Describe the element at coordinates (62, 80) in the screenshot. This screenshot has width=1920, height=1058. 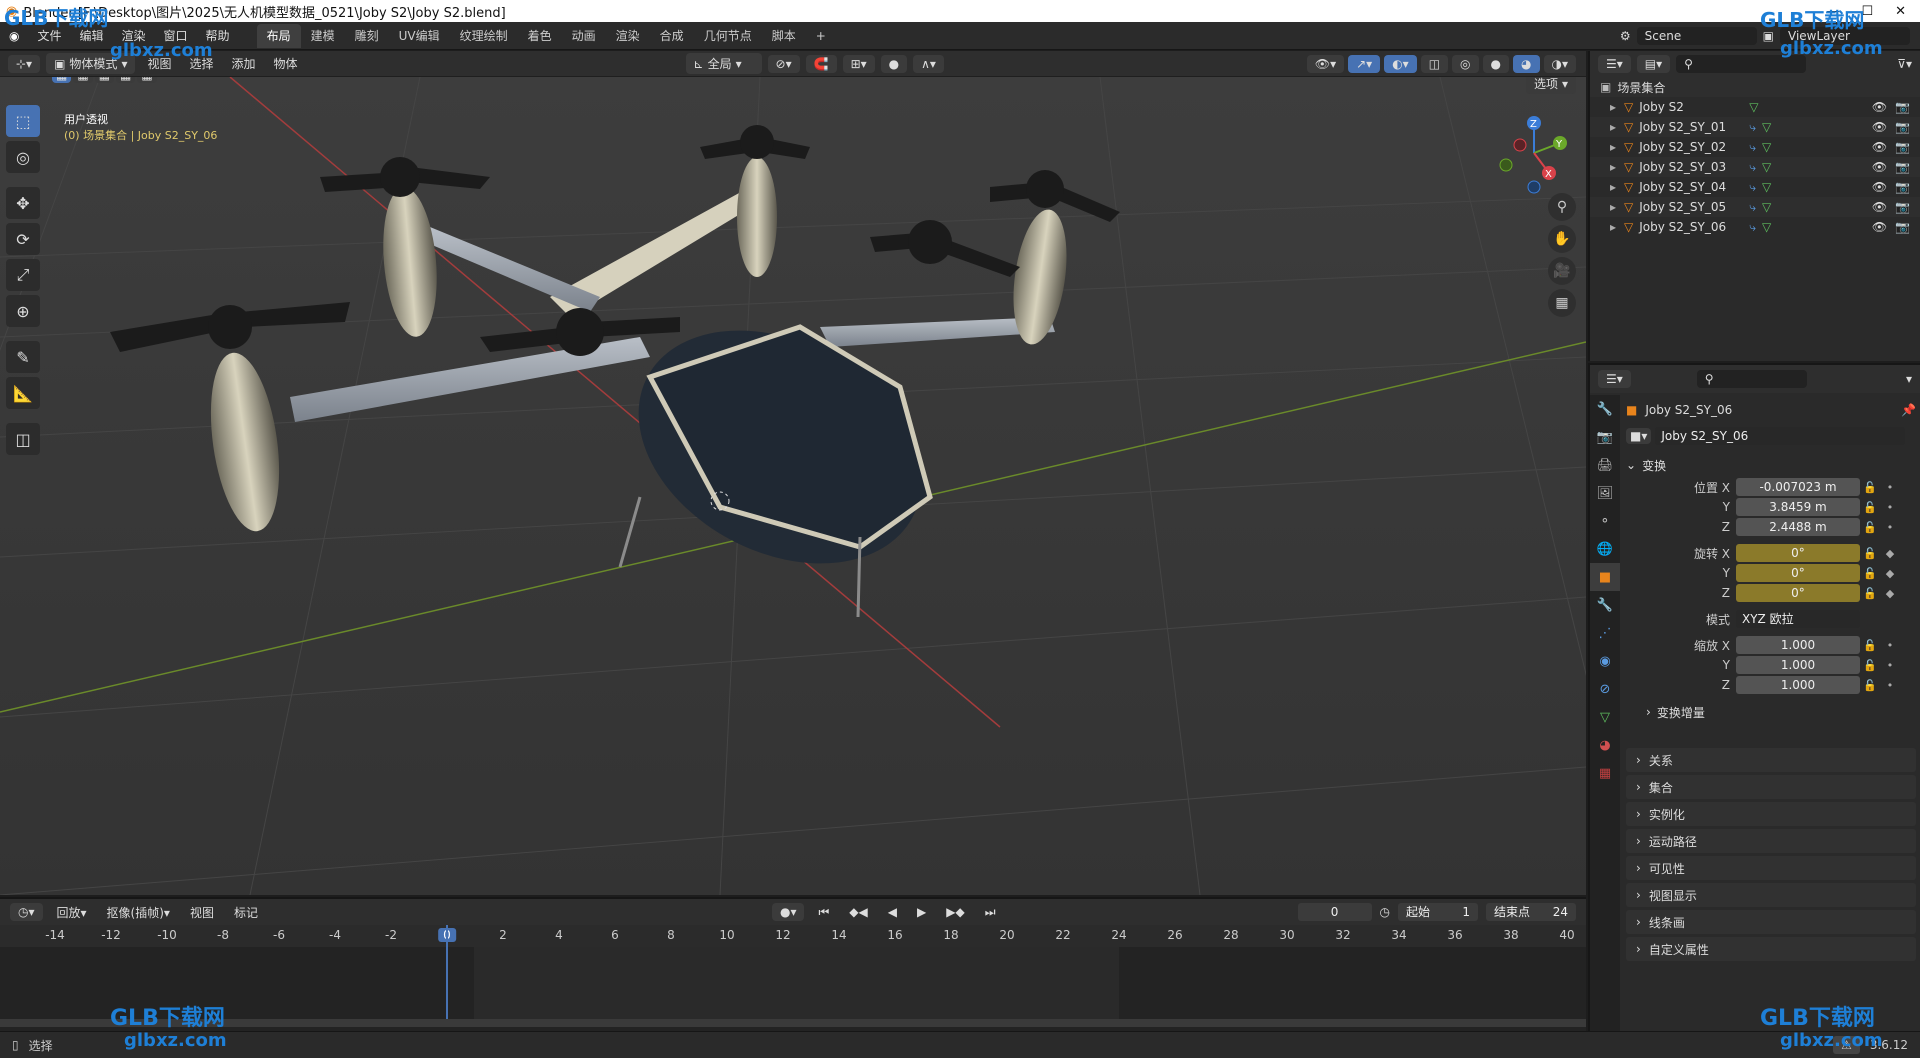
I see `select-new-icon: ▦` at that location.